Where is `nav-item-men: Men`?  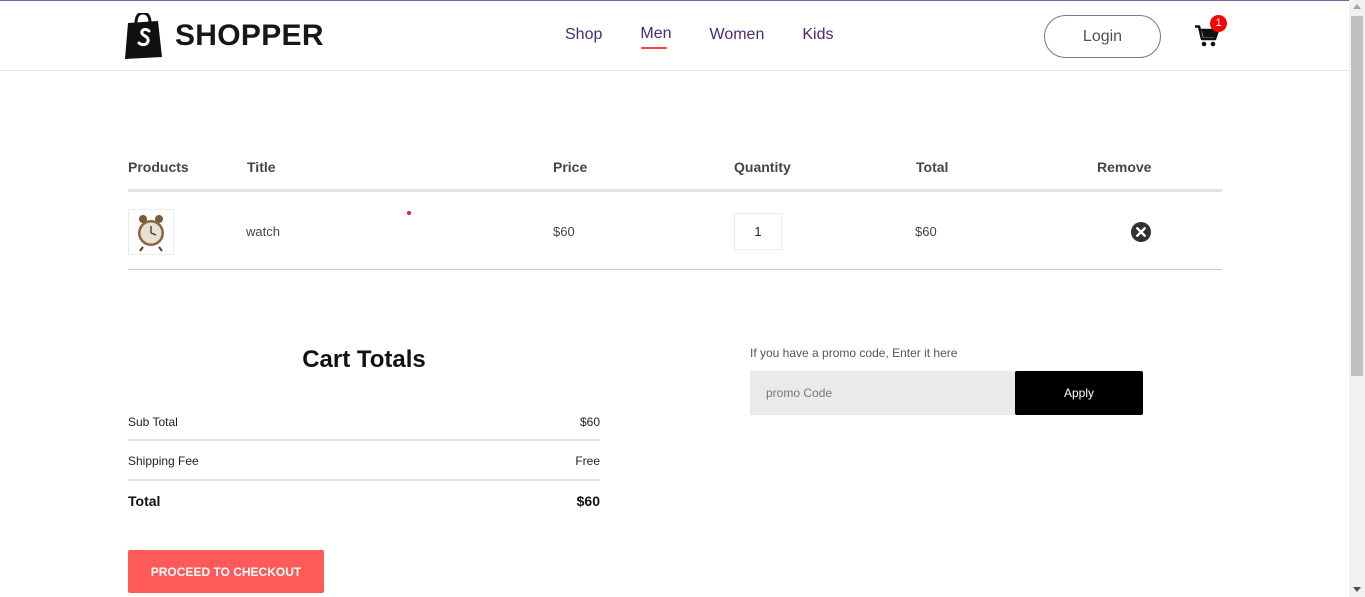 nav-item-men: Men is located at coordinates (656, 37).